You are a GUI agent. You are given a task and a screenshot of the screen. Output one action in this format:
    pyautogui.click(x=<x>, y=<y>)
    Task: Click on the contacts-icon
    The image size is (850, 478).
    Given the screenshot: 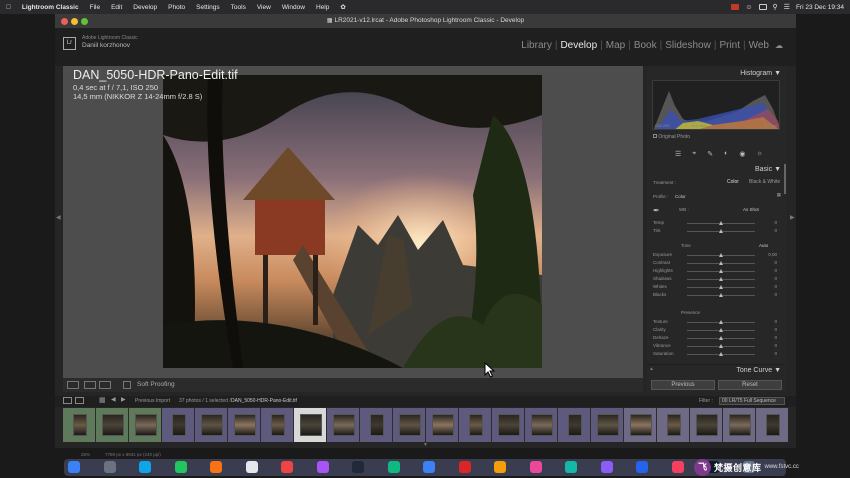 What is the action you would take?
    pyautogui.click(x=393, y=467)
    